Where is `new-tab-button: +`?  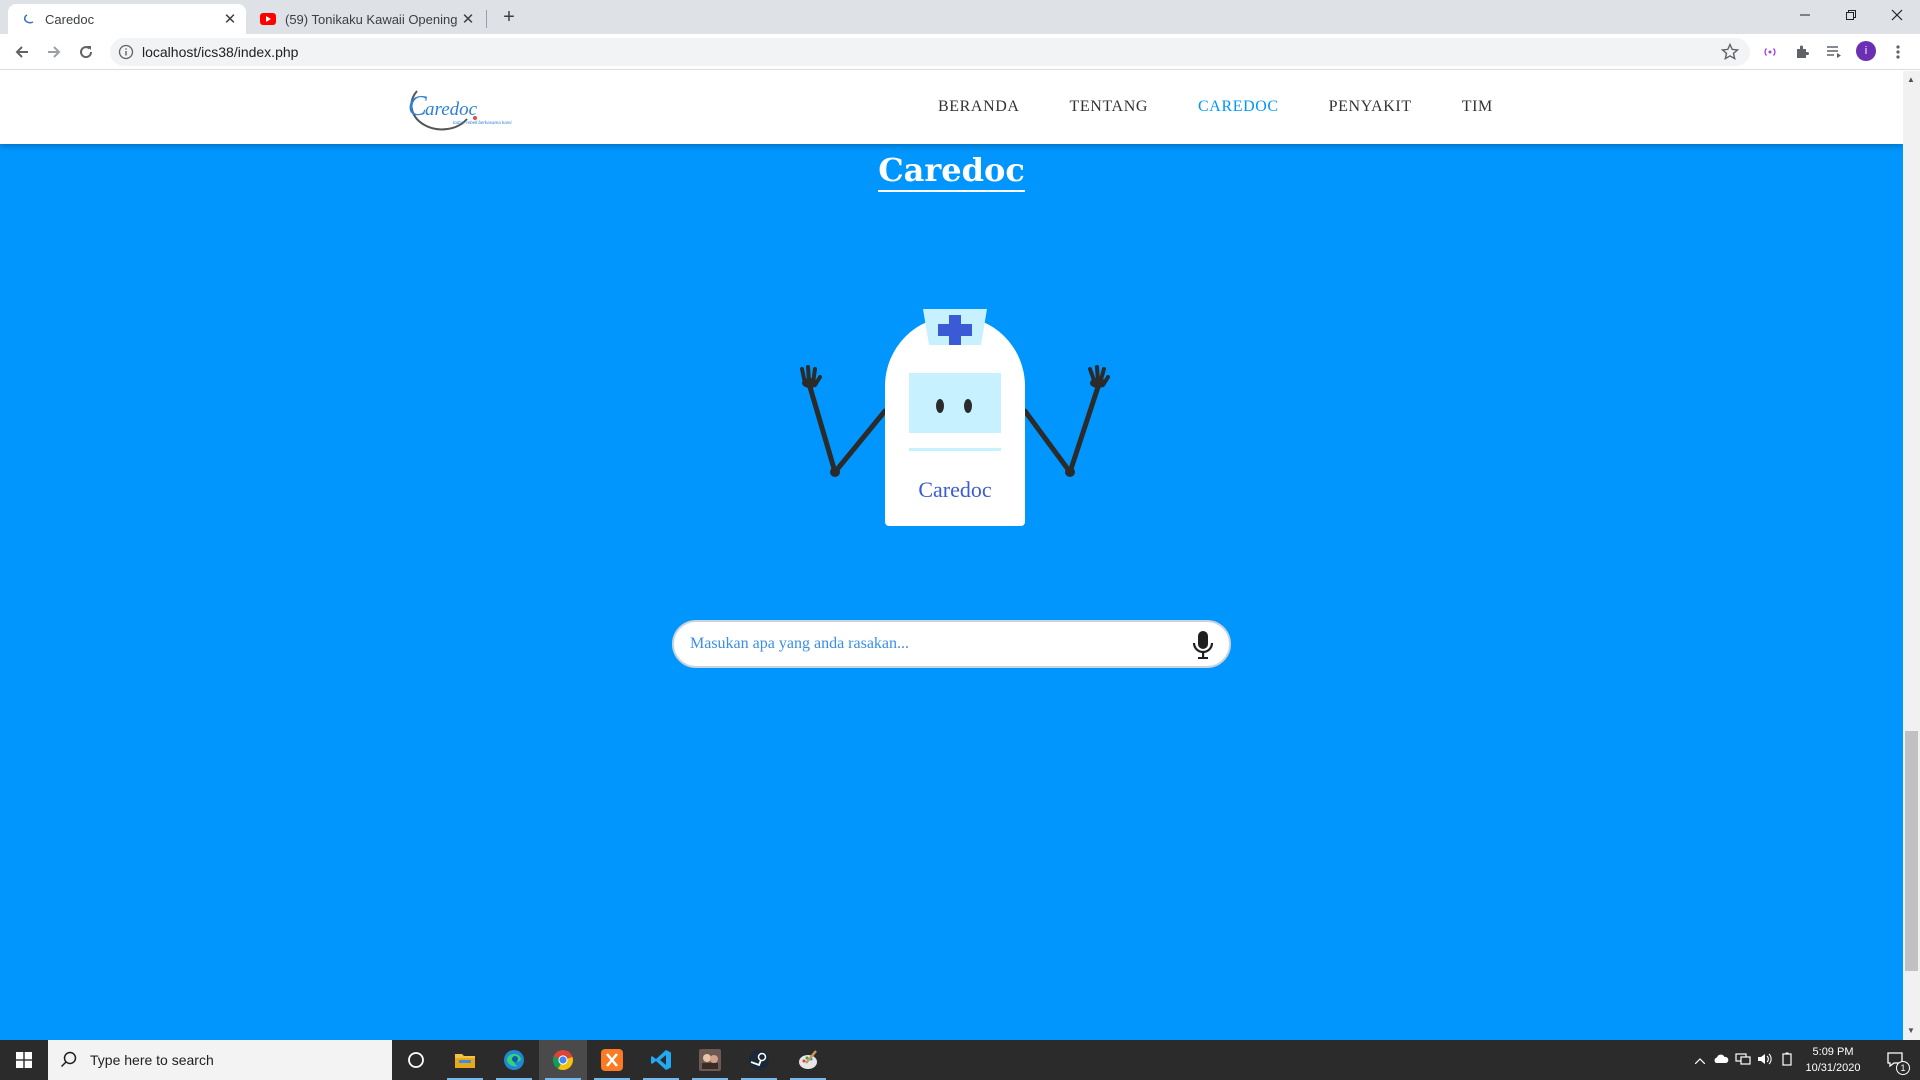
new-tab-button: + is located at coordinates (509, 17).